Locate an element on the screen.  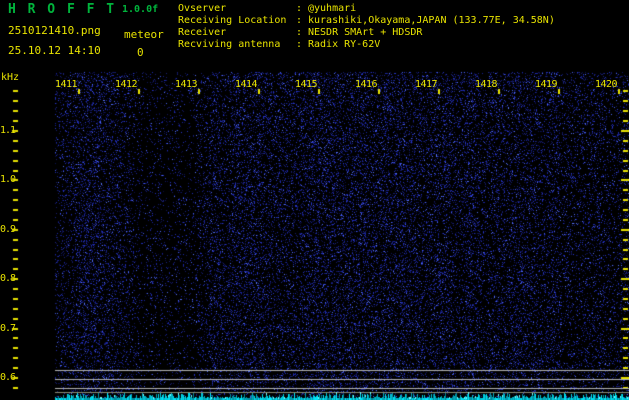
output-filename: 2510121410.png is located at coordinates (54, 30).